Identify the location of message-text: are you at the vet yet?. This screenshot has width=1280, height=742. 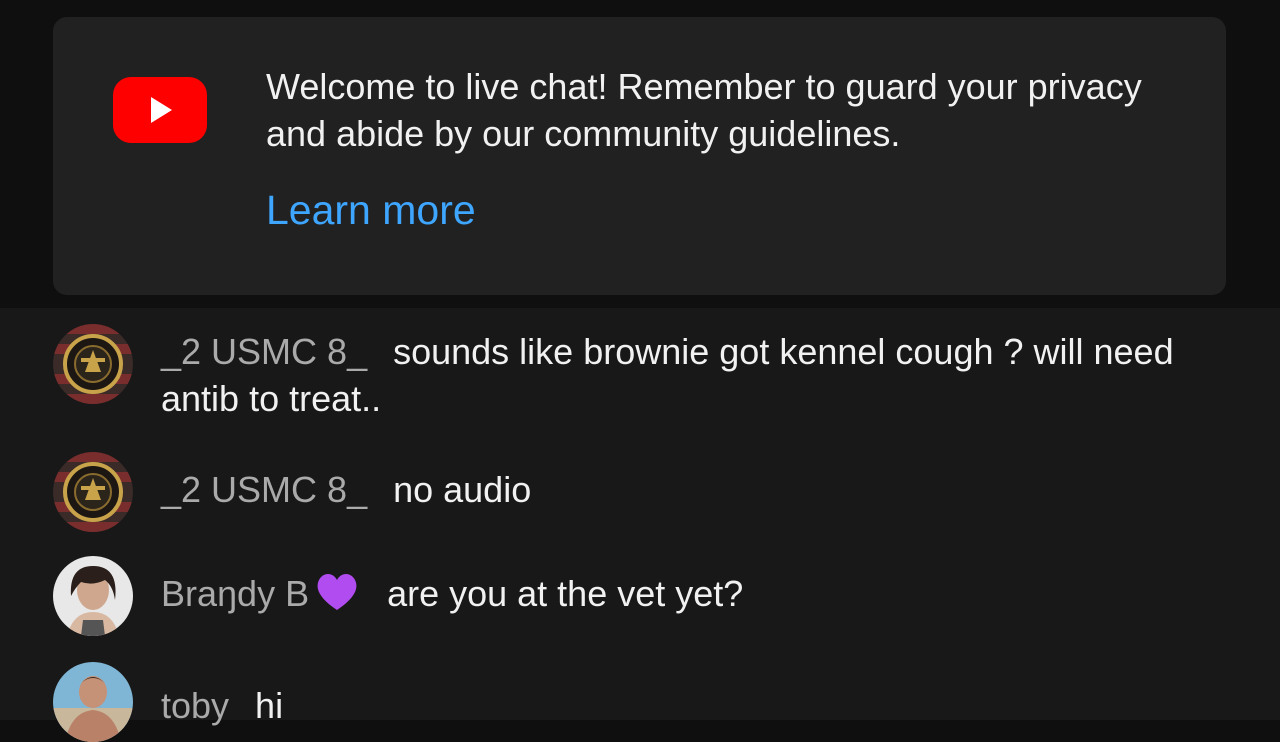
(565, 593).